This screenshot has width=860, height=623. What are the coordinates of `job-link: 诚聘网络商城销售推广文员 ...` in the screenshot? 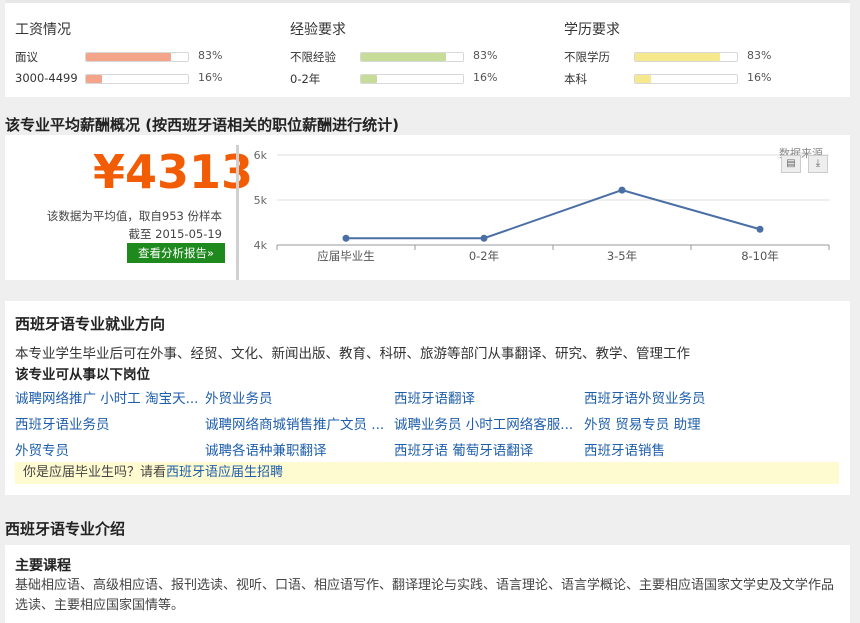 It's located at (294, 423).